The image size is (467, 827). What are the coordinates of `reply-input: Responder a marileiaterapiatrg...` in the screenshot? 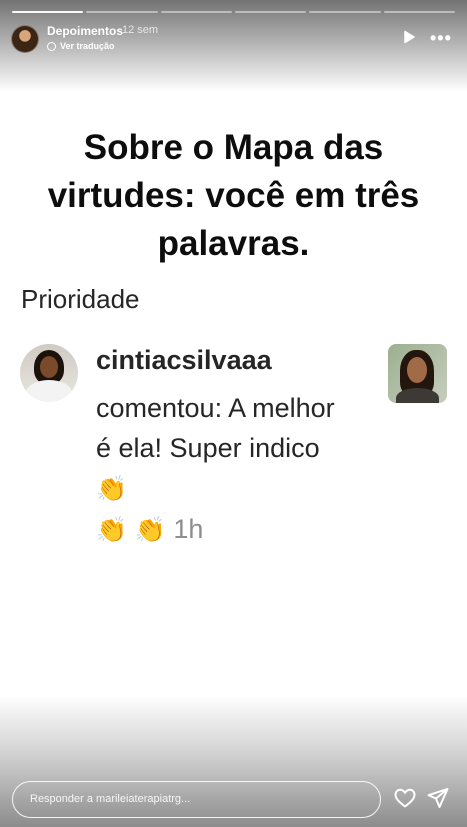 It's located at (196, 799).